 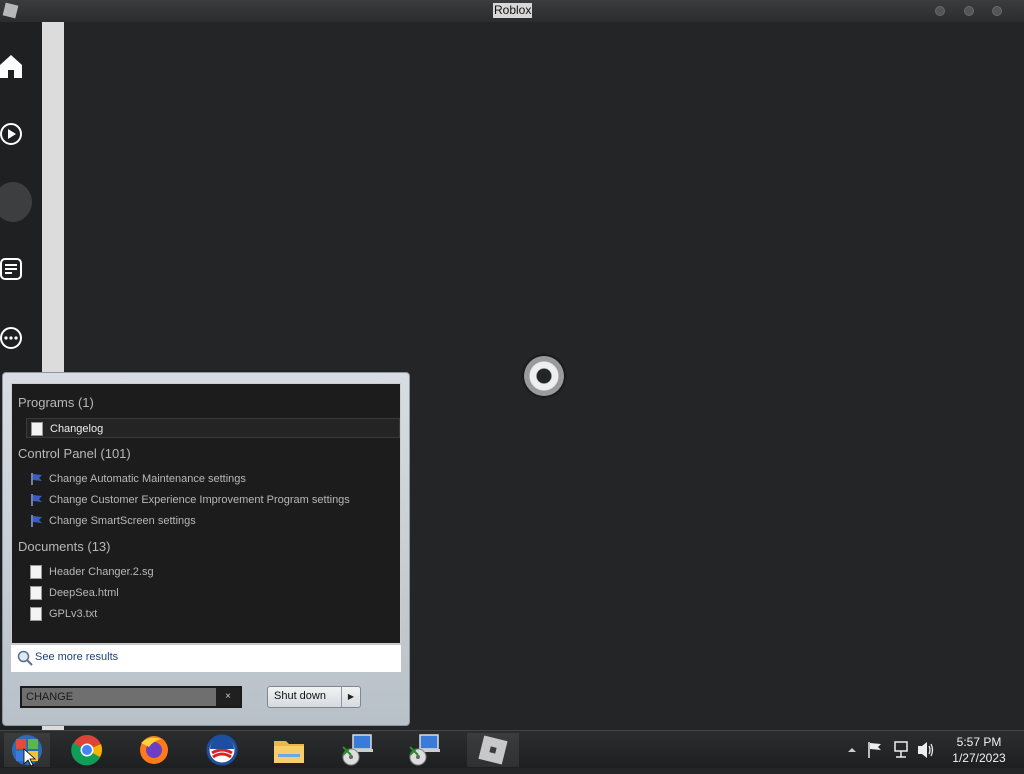 I want to click on result-gplv3: GPLv3.txt, so click(x=213, y=614).